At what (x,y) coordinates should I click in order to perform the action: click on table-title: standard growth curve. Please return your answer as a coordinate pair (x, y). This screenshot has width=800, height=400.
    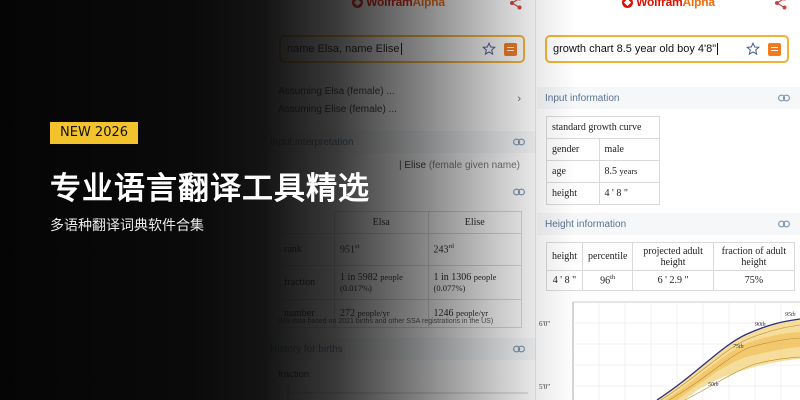
    Looking at the image, I should click on (603, 127).